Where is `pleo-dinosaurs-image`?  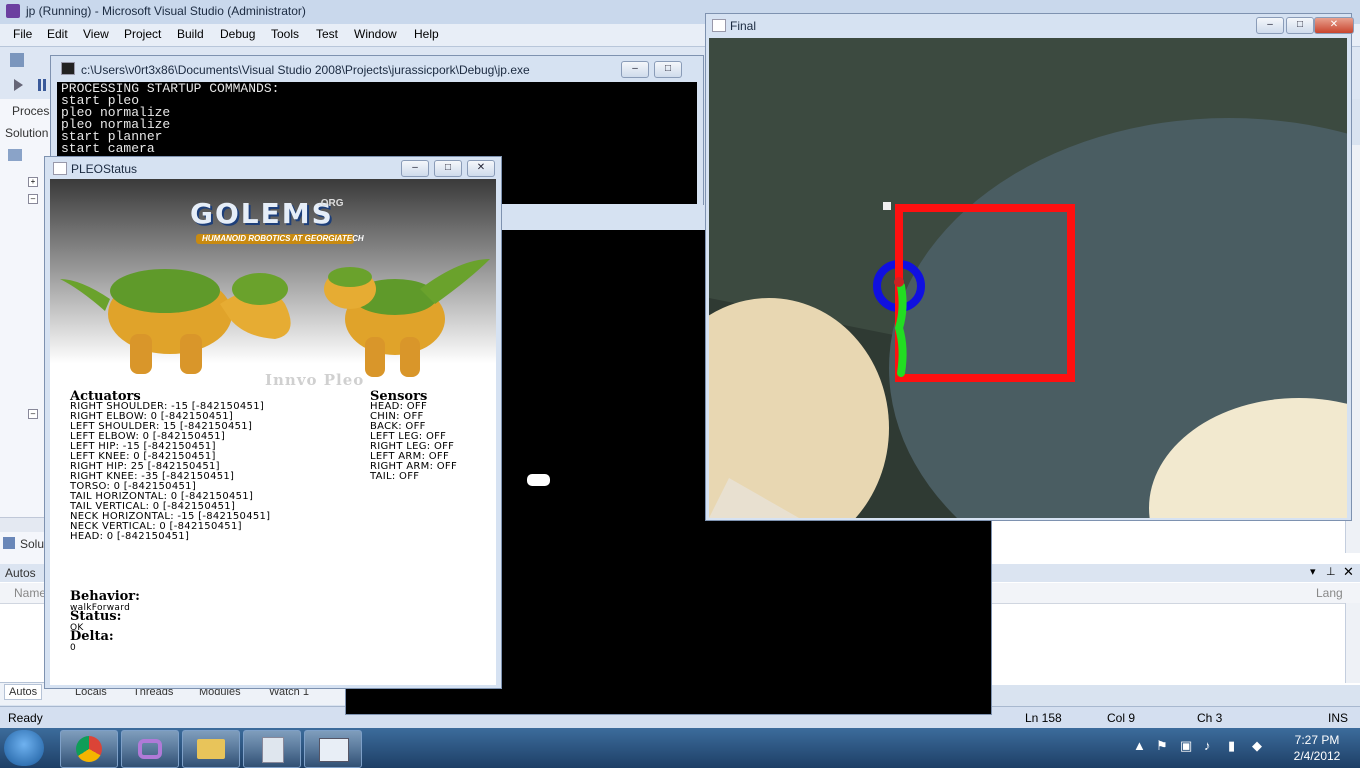 pleo-dinosaurs-image is located at coordinates (275, 318).